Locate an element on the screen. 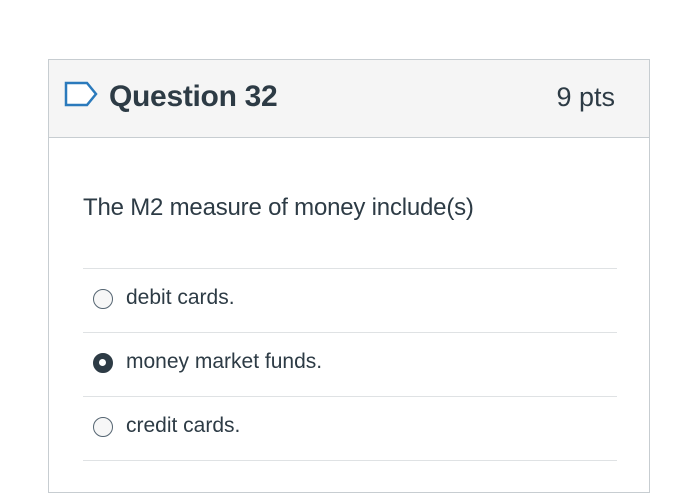 The height and width of the screenshot is (501, 700). answer-option-money-market-funds: money market funds. is located at coordinates (350, 364).